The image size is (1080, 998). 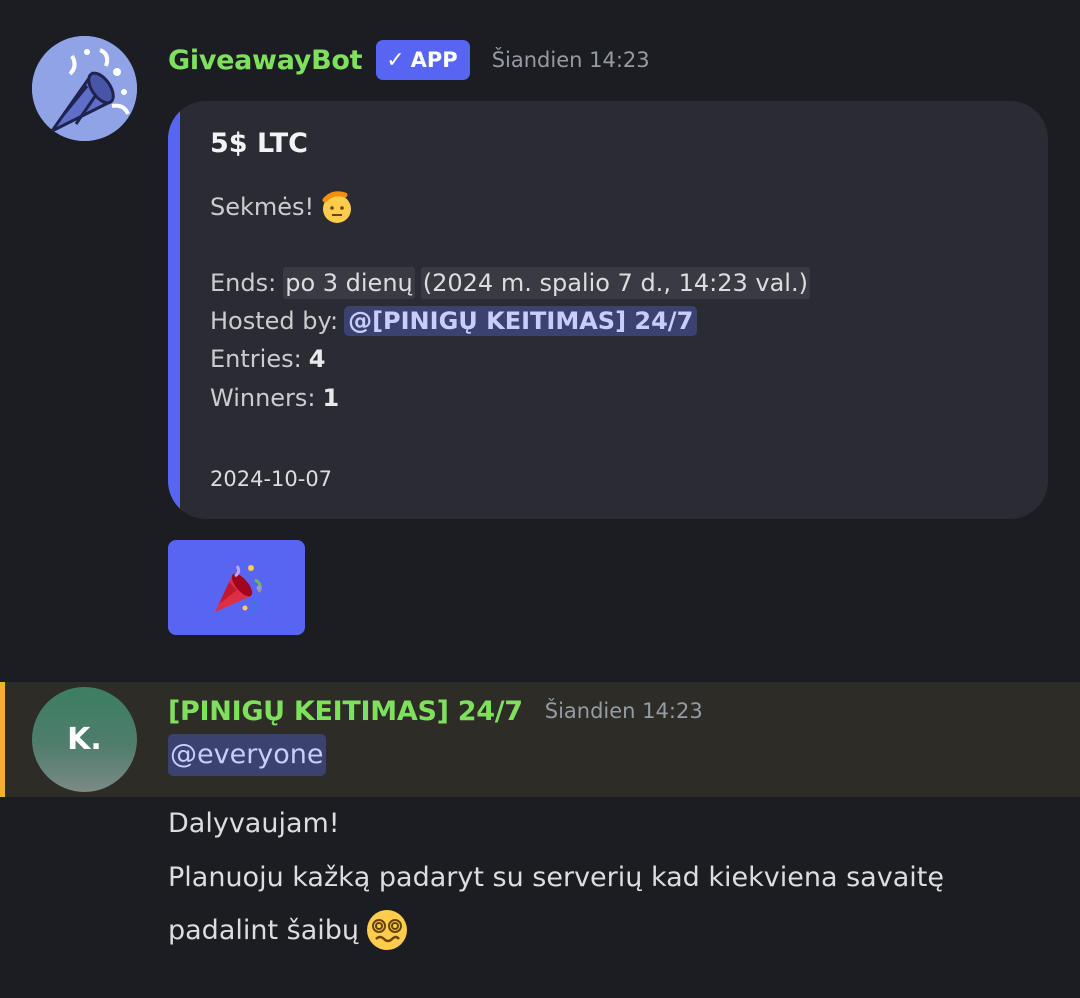 I want to click on embed-host: Hosted by: @[PINIGŲ KEITIMAS] 24/7, so click(x=454, y=321).